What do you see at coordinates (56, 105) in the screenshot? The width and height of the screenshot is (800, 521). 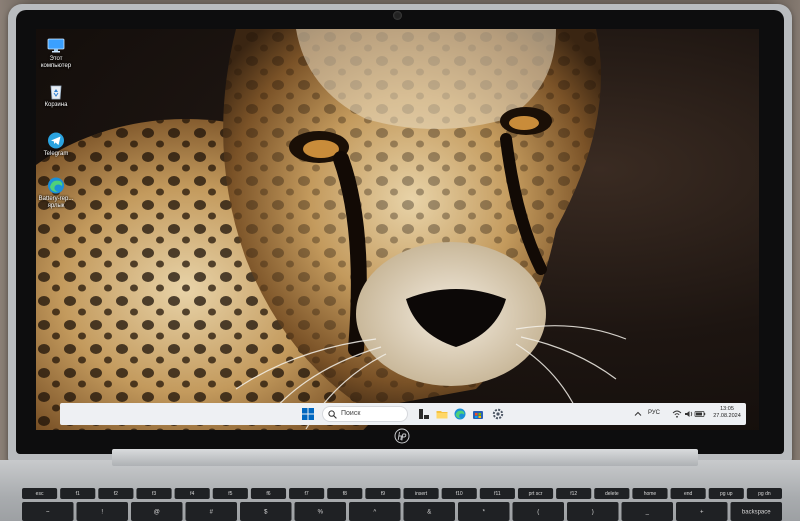 I see `desktop-icon-label: Корзина` at bounding box center [56, 105].